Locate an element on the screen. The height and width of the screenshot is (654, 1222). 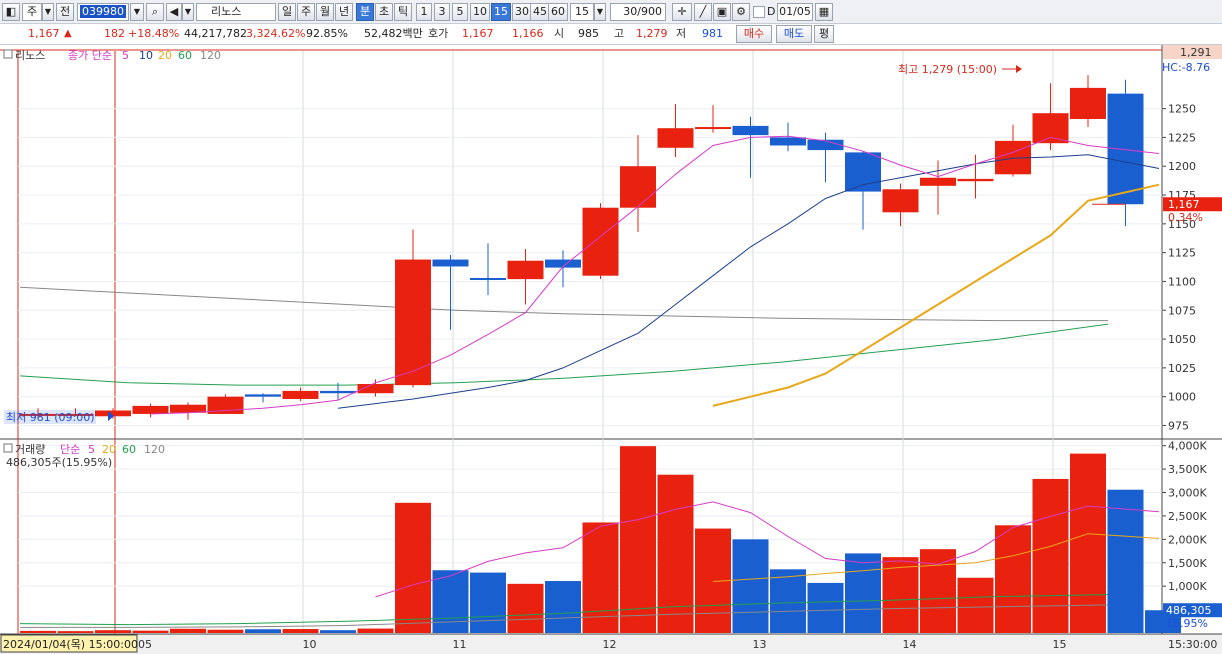
hc-label: HC:-8.76 is located at coordinates (1186, 67).